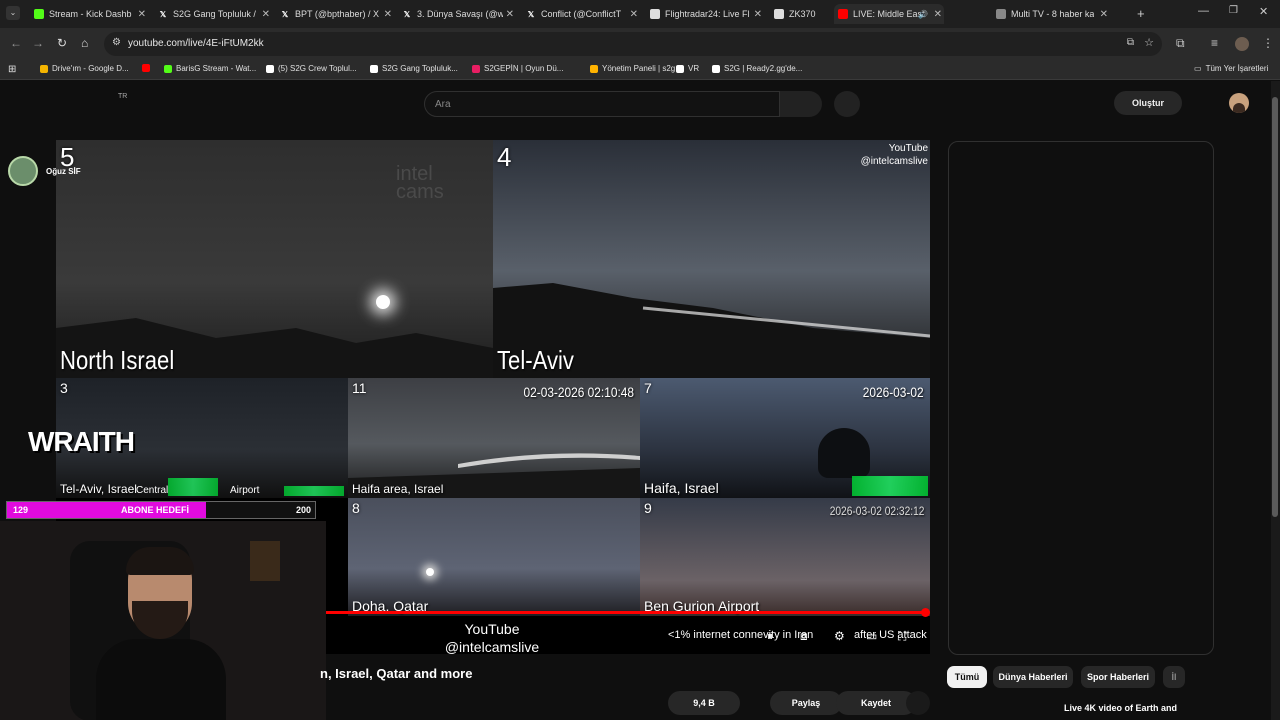 The width and height of the screenshot is (1280, 720). What do you see at coordinates (1203, 11) in the screenshot?
I see `minimize-button: —` at bounding box center [1203, 11].